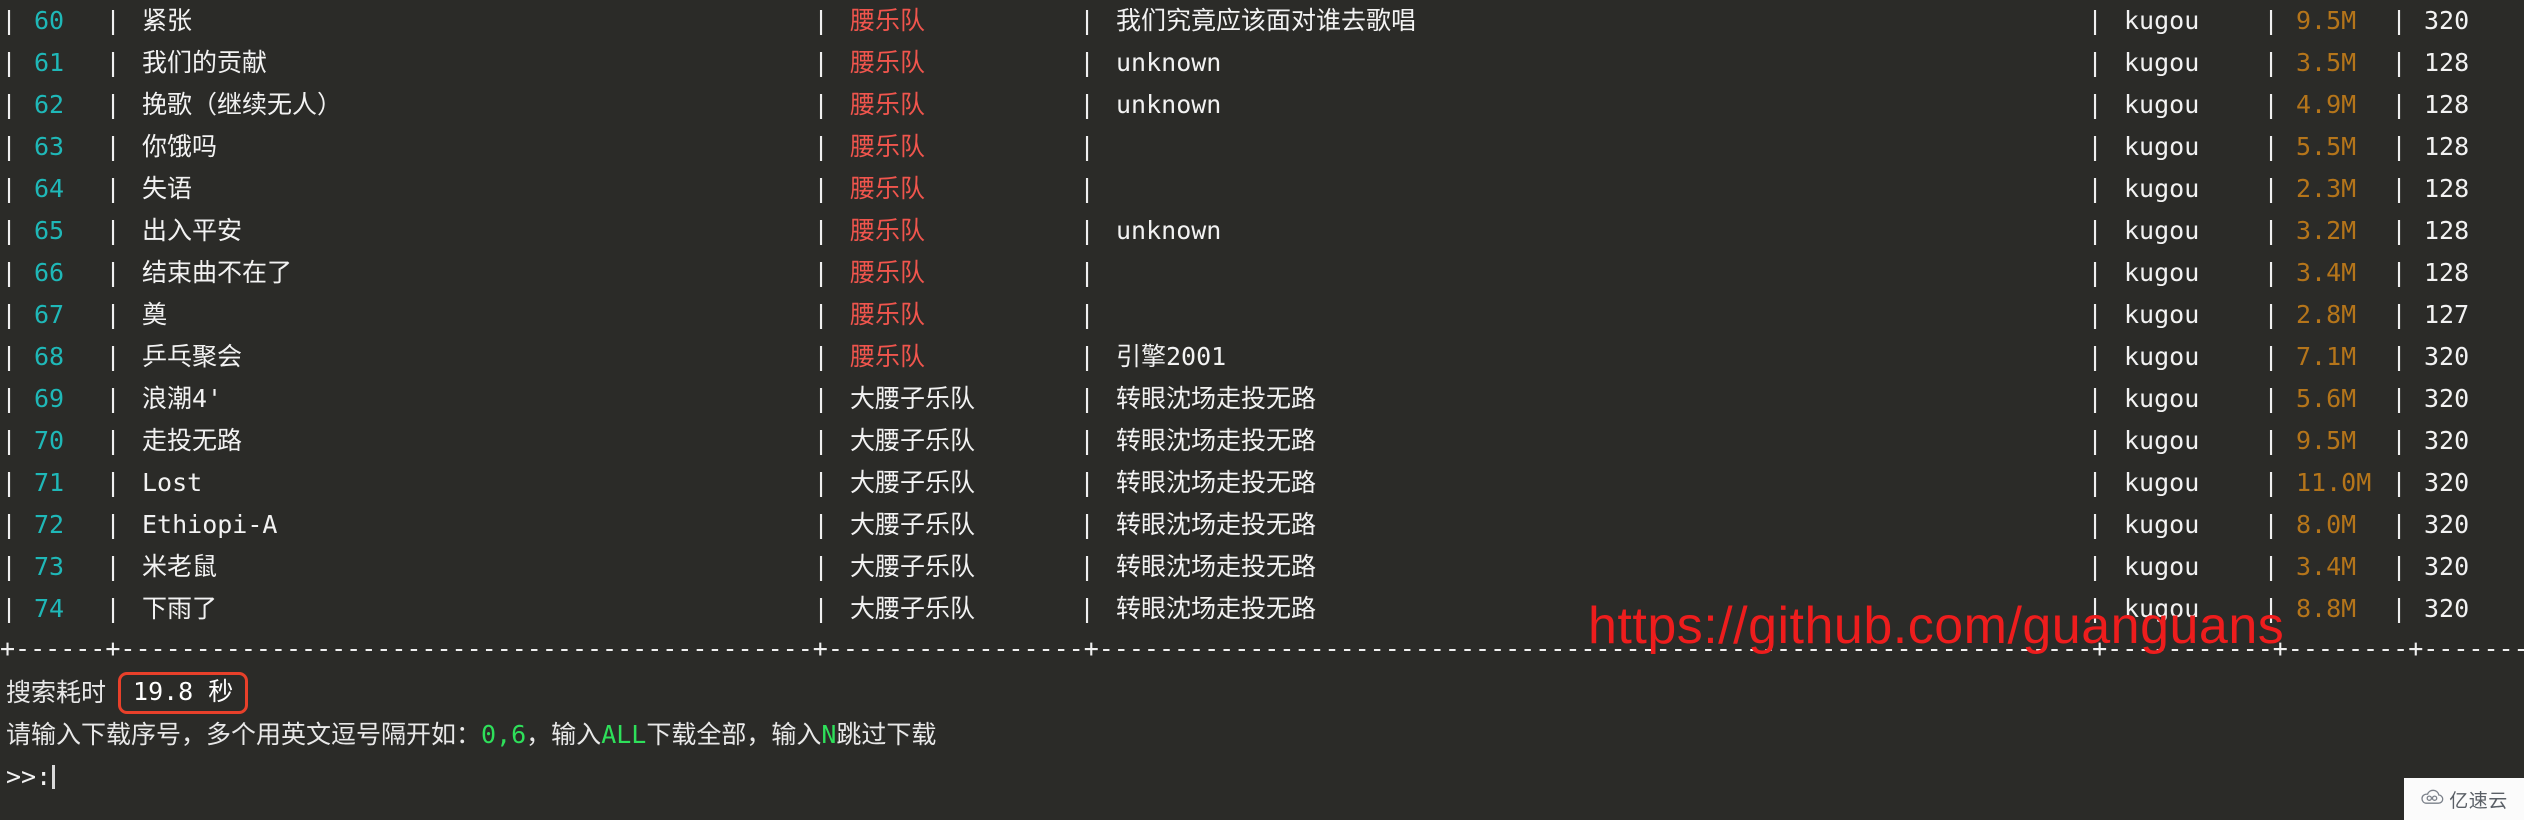 The image size is (2524, 820). I want to click on instruction-all-keyword: ALL, so click(624, 734).